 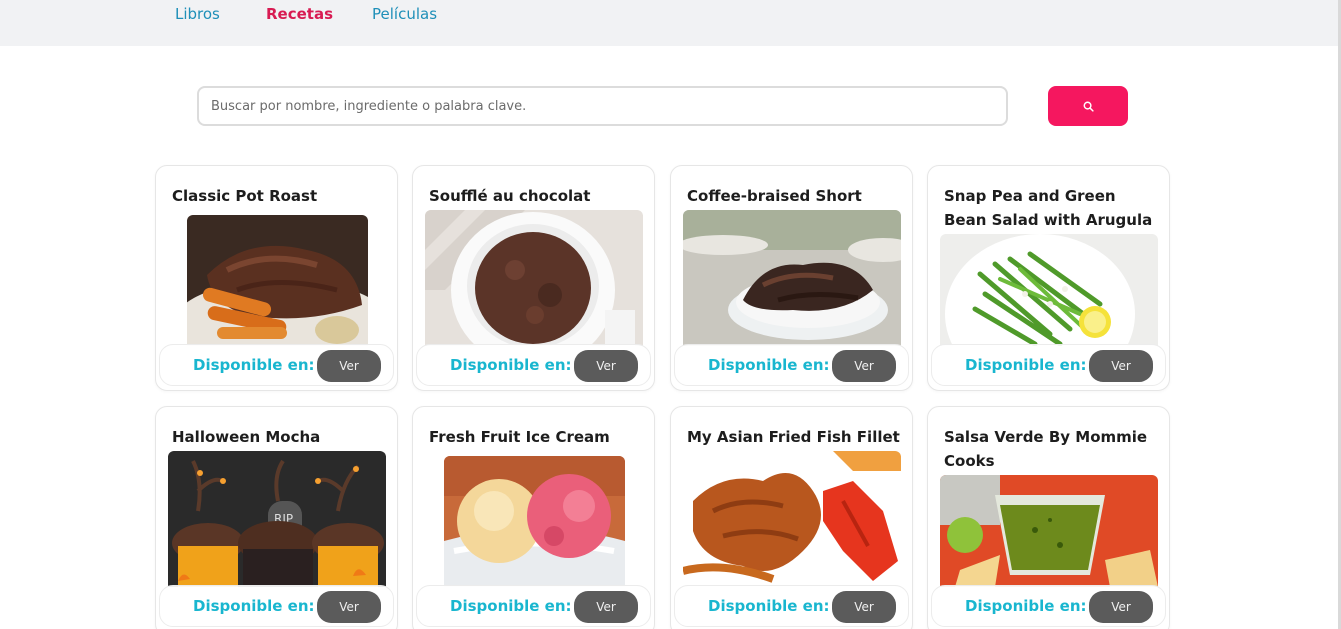 I want to click on chocolate-souffle-photo, so click(x=534, y=278).